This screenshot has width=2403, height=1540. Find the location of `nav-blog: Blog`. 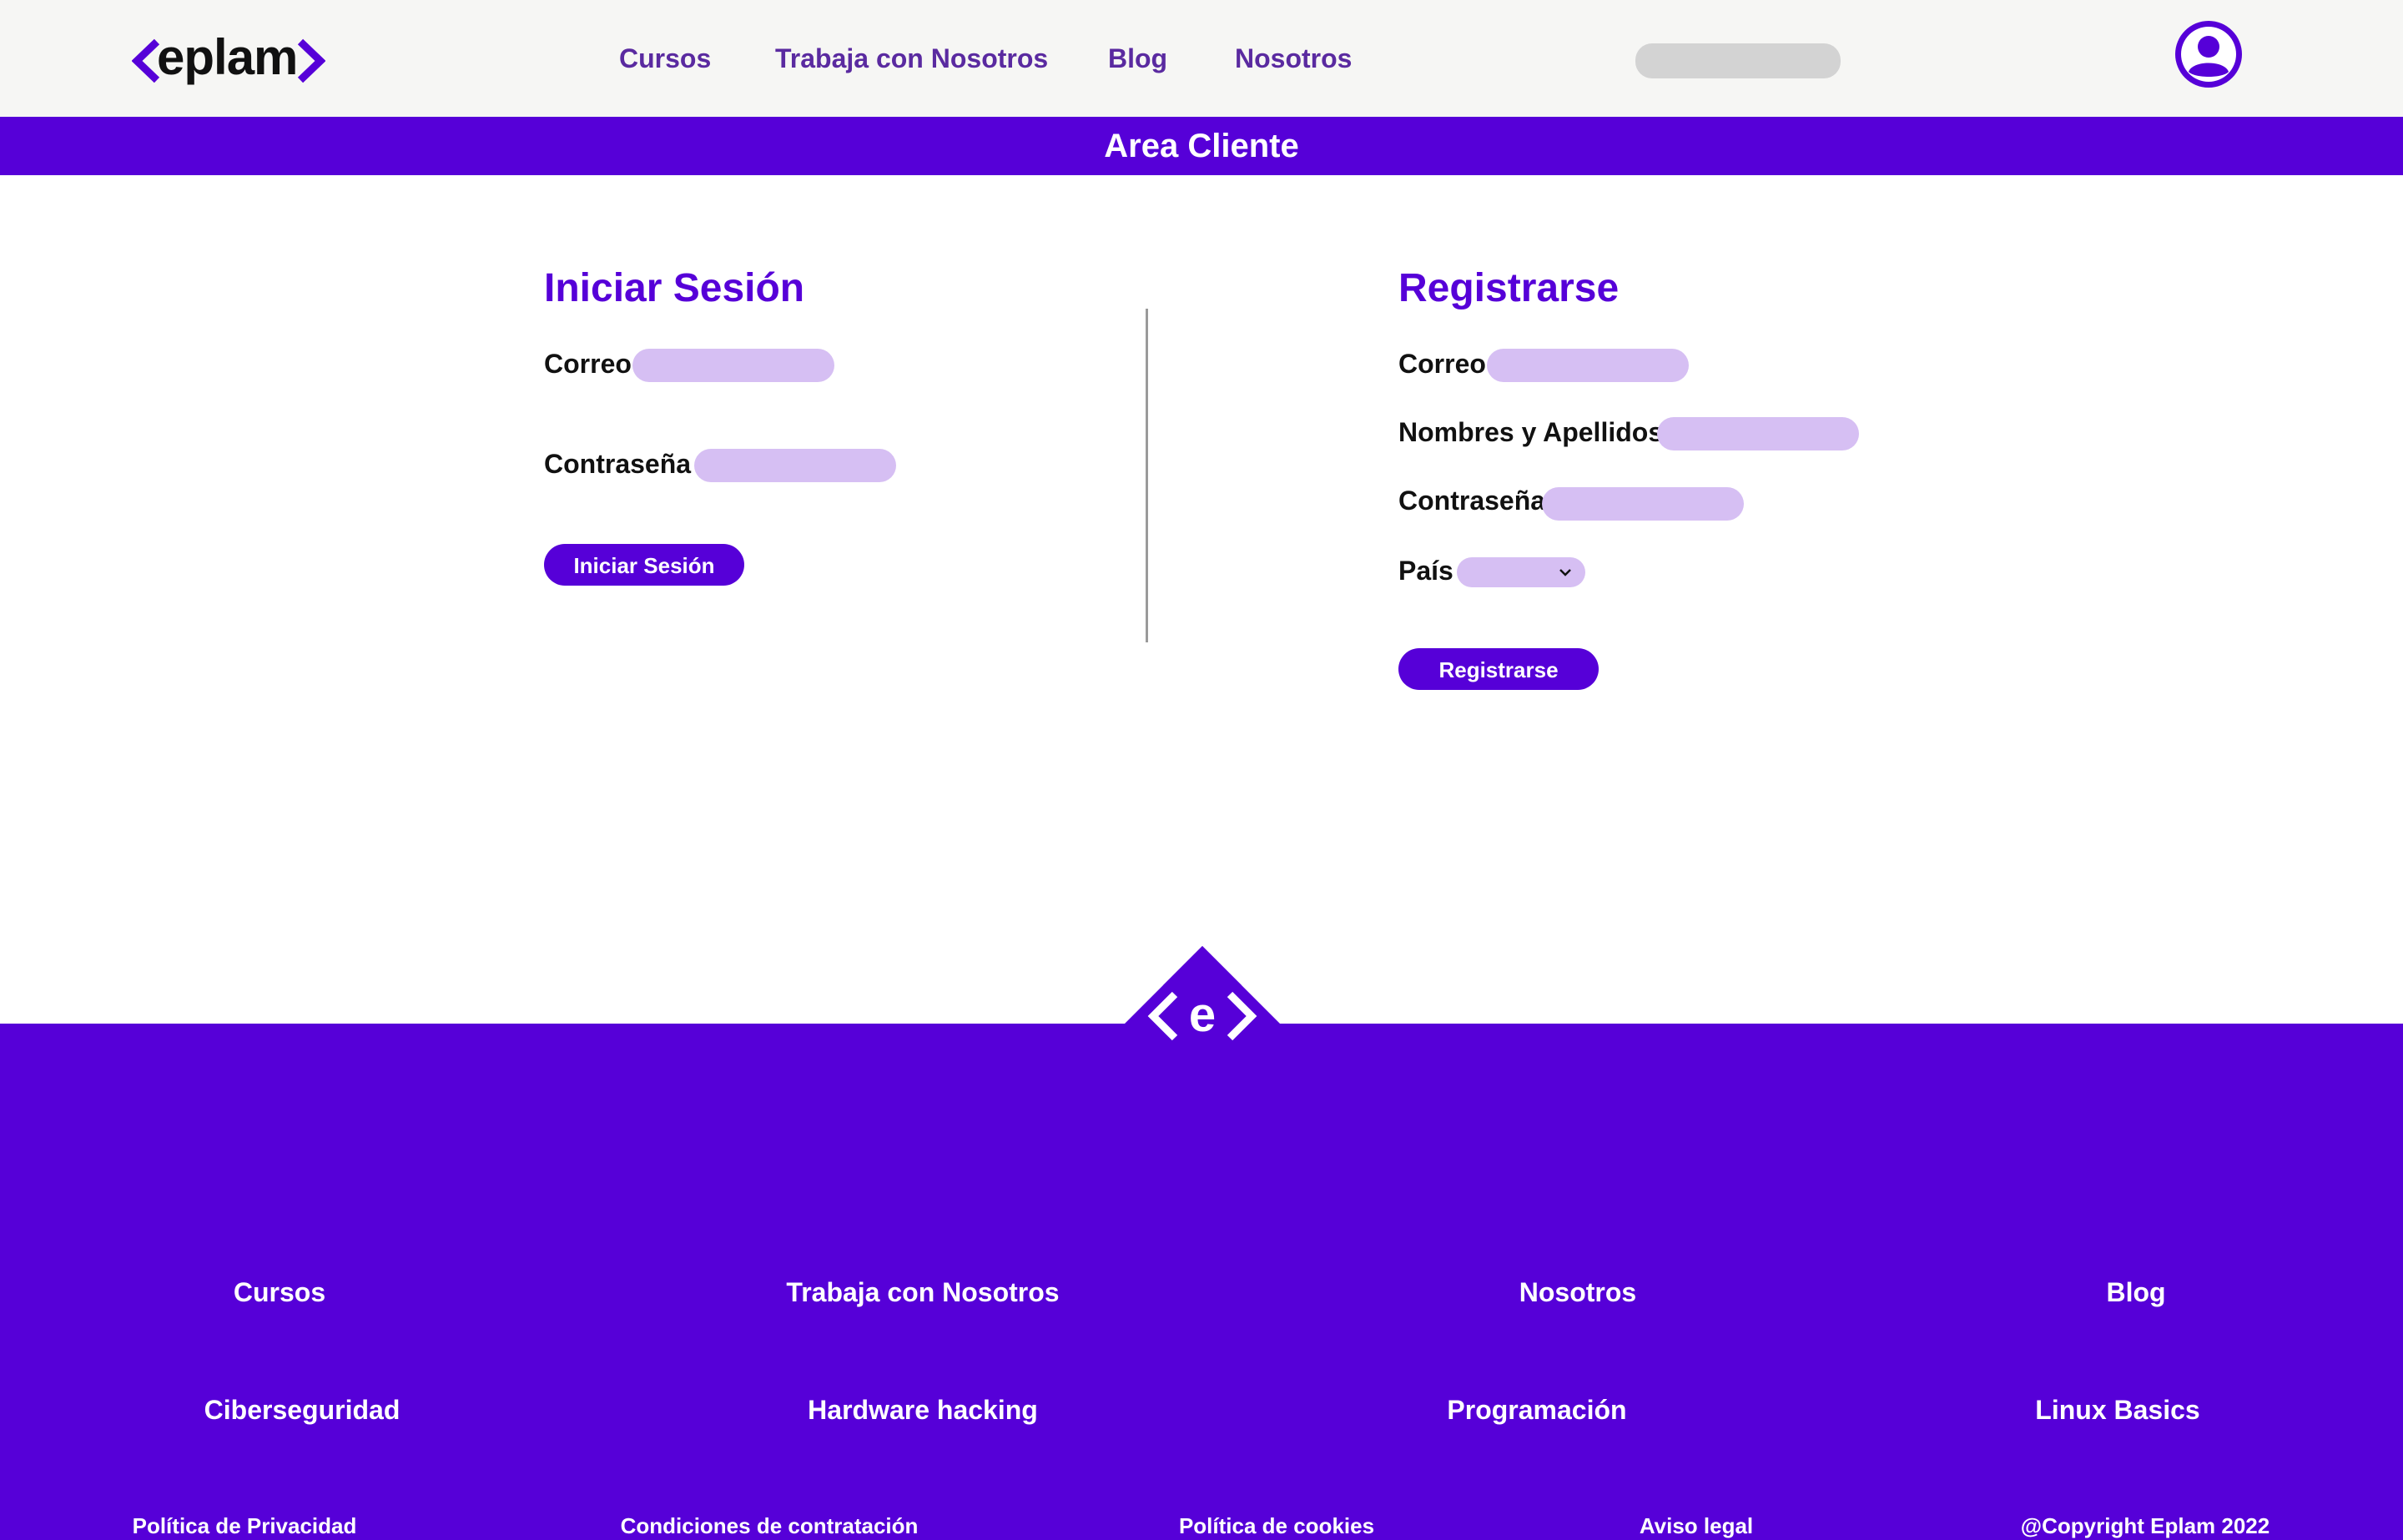

nav-blog: Blog is located at coordinates (1137, 58).